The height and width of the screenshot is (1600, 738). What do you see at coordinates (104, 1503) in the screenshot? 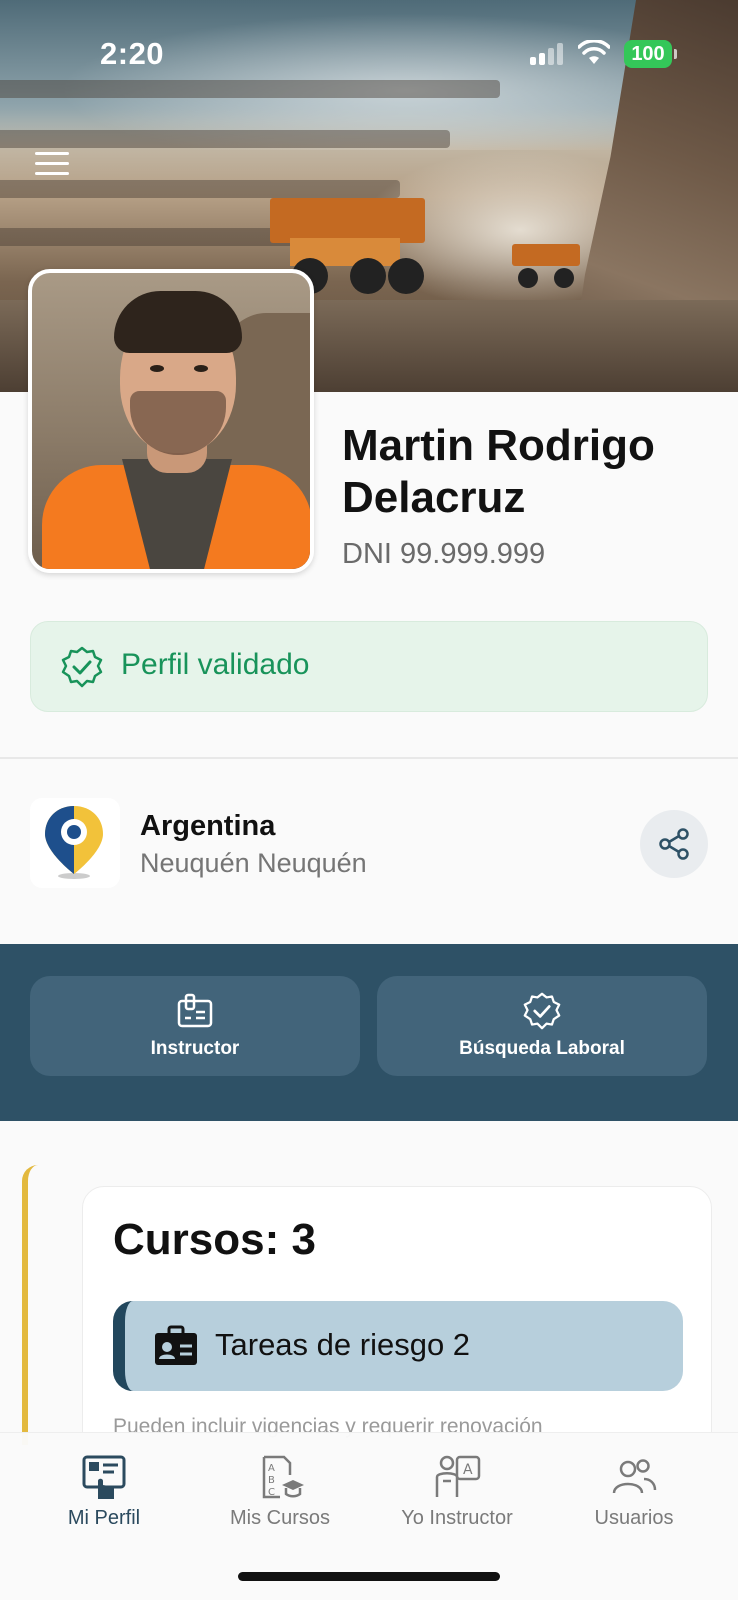
I see `nav-mi-perfil: Mi Perfil` at bounding box center [104, 1503].